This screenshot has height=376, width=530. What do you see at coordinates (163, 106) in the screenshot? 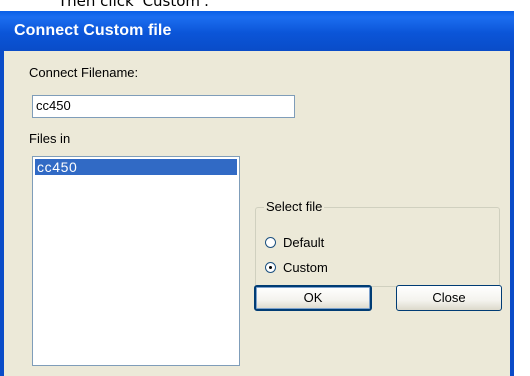
I see `filename-input: cc450` at bounding box center [163, 106].